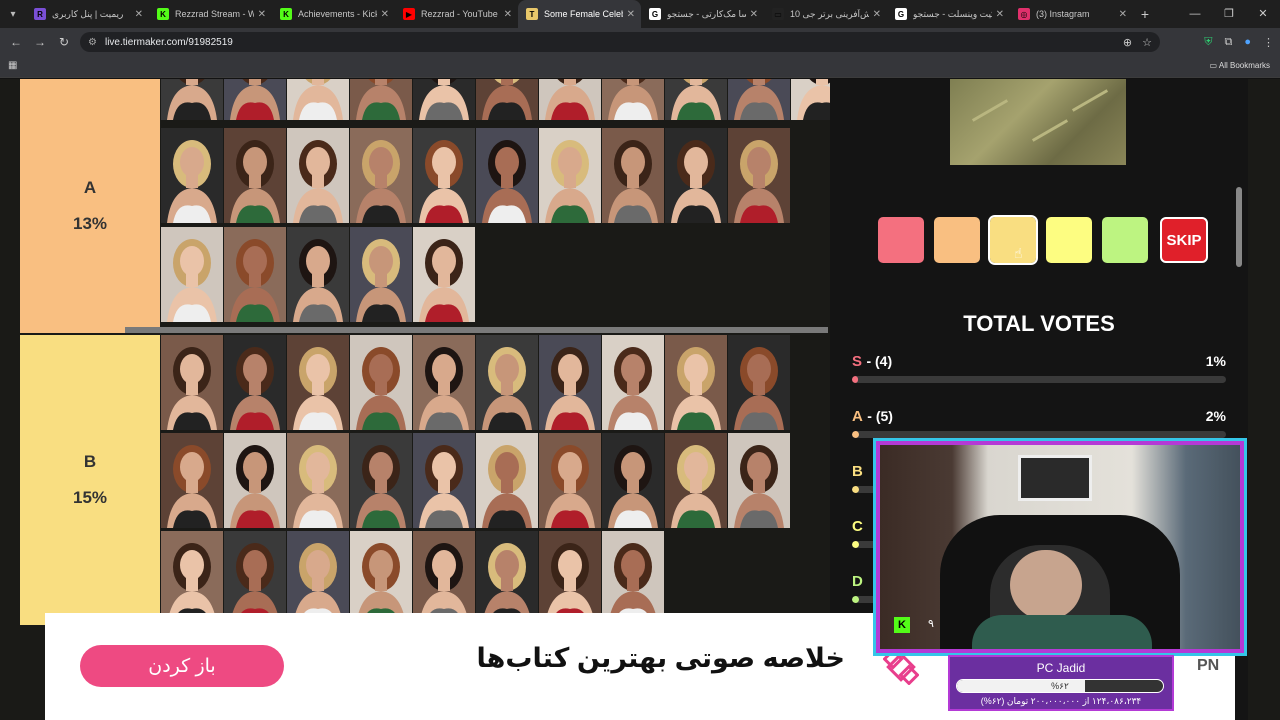 The image size is (1280, 720). Describe the element at coordinates (456, 14) in the screenshot. I see `browser-tab: ▶ Rezzrad - YouTube ✕` at that location.